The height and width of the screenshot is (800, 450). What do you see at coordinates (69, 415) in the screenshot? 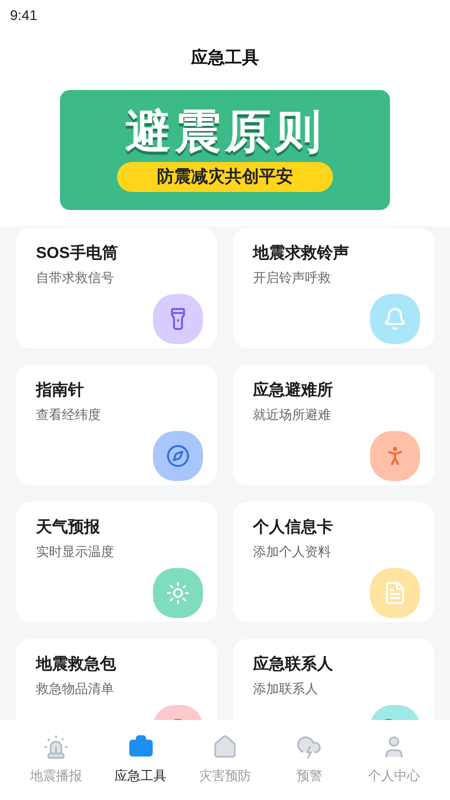
I see `tool-subtitle: 查看经纬度` at bounding box center [69, 415].